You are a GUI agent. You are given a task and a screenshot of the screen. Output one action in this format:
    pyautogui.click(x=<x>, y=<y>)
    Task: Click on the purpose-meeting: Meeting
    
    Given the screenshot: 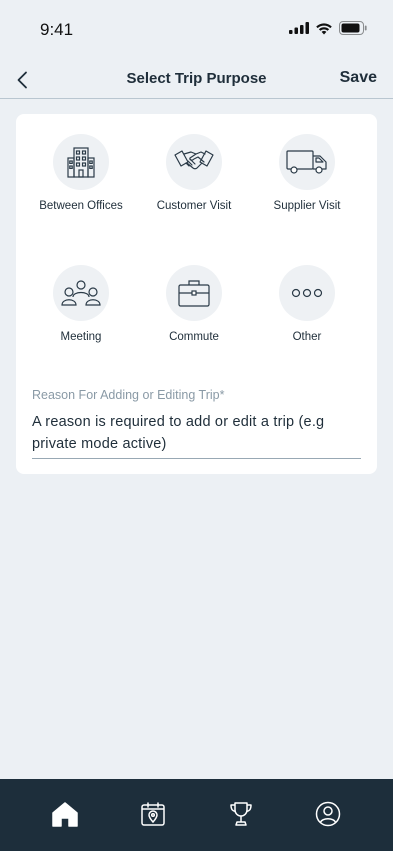 What is the action you would take?
    pyautogui.click(x=81, y=304)
    